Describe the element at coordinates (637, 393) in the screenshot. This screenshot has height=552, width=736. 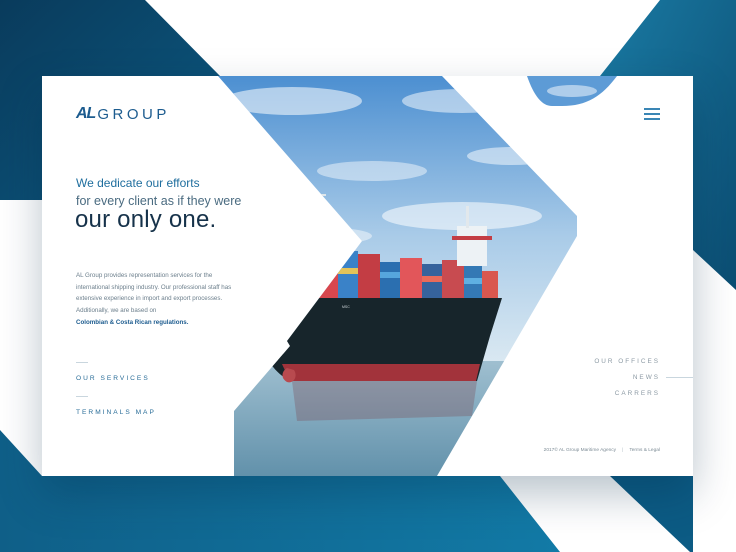
I see `nav-carrers: CARRERS` at that location.